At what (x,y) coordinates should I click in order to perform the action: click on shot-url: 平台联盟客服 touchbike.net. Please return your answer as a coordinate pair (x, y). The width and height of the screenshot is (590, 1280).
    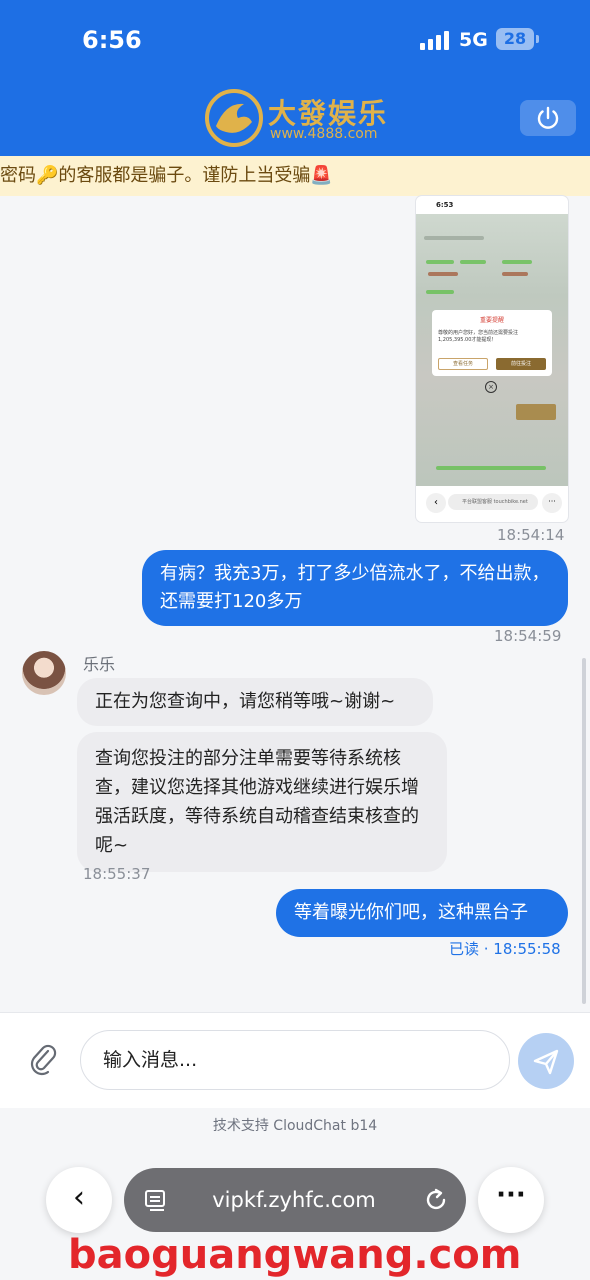
    Looking at the image, I should click on (493, 502).